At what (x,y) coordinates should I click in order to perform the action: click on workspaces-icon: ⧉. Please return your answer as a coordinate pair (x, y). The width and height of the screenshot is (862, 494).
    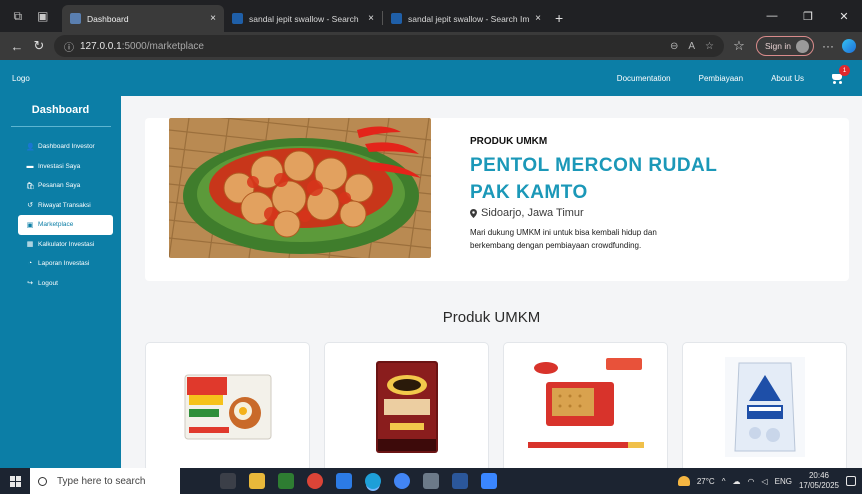
    Looking at the image, I should click on (18, 16).